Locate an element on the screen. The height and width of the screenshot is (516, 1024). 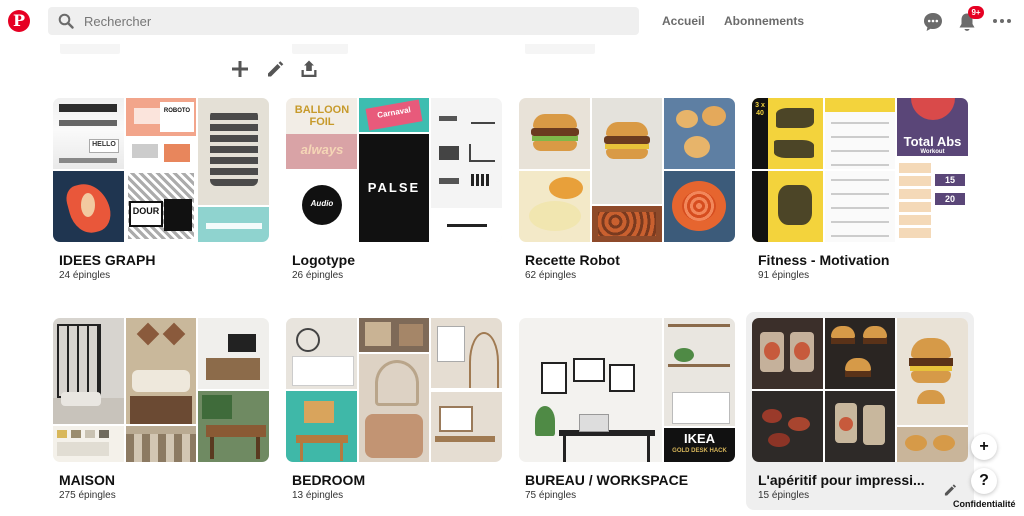
top-bar: P Accueil Abonnements 9+ is located at coordinates (512, 22).